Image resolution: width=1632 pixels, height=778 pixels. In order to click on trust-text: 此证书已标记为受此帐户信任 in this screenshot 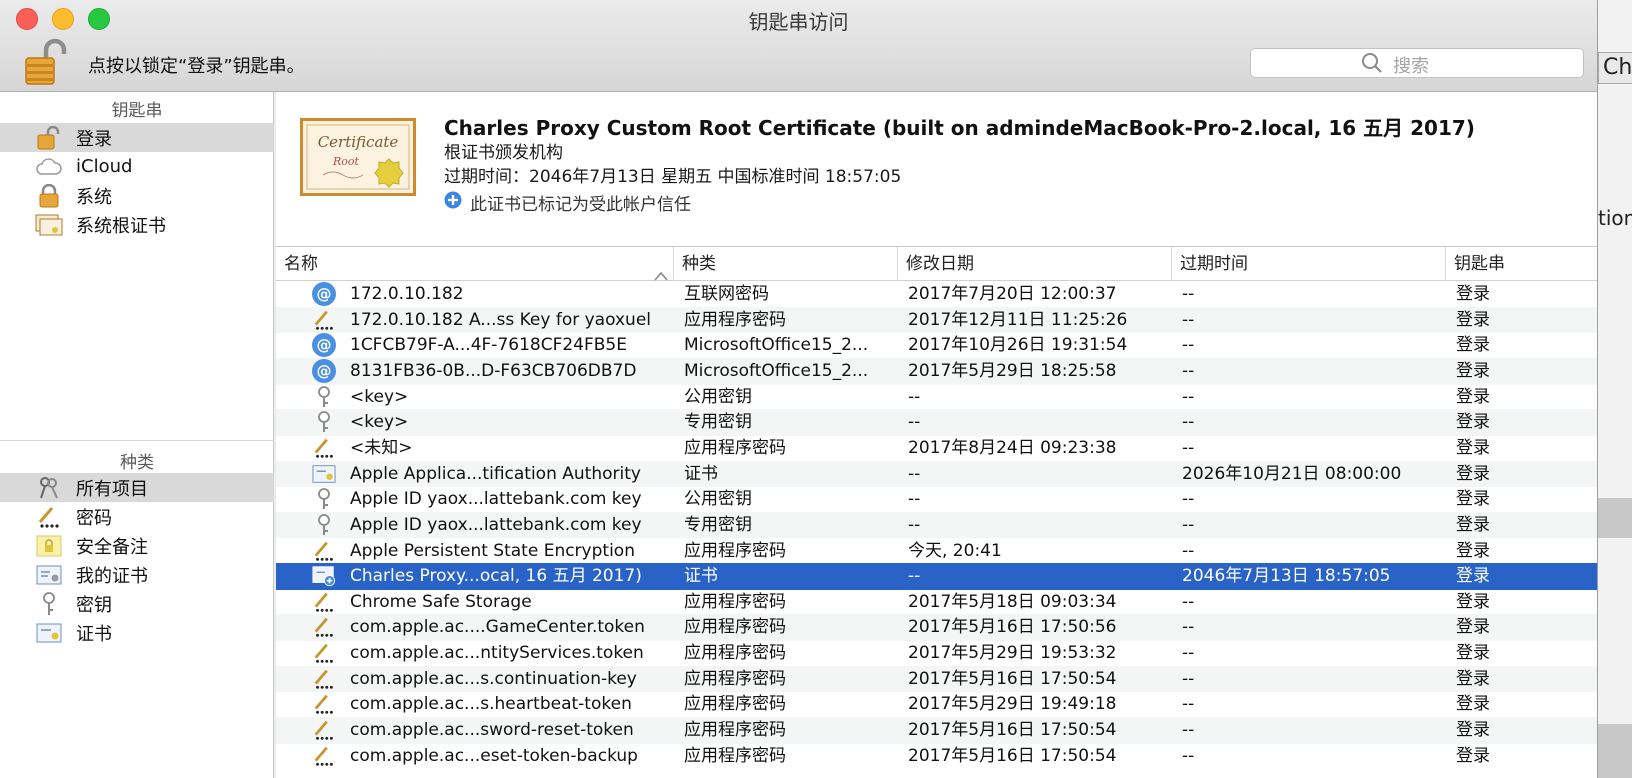, I will do `click(580, 205)`.